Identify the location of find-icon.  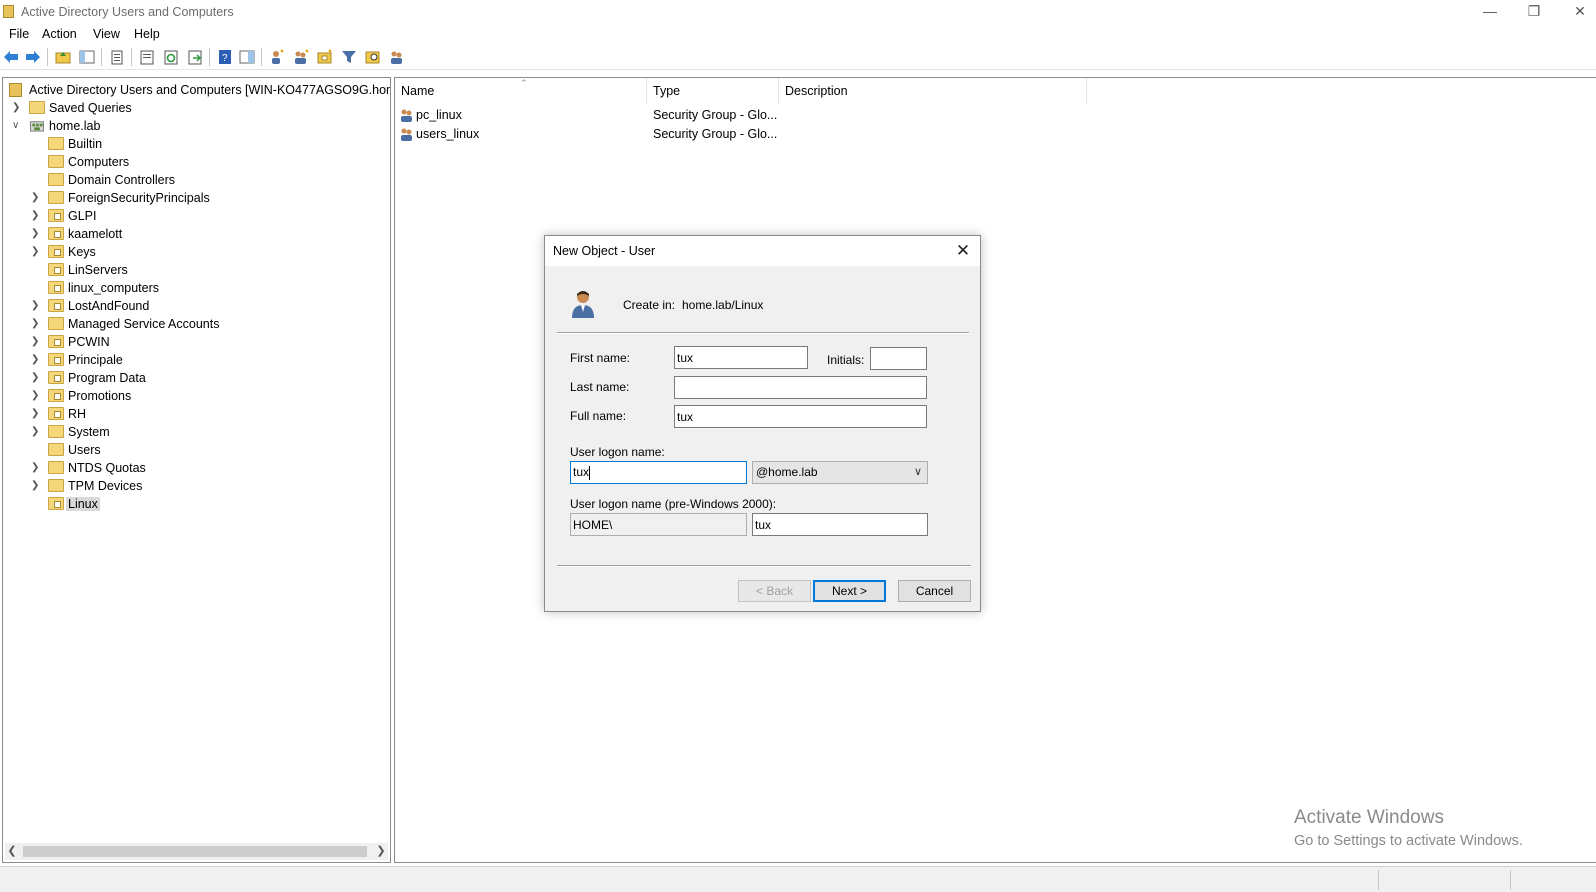
(373, 57).